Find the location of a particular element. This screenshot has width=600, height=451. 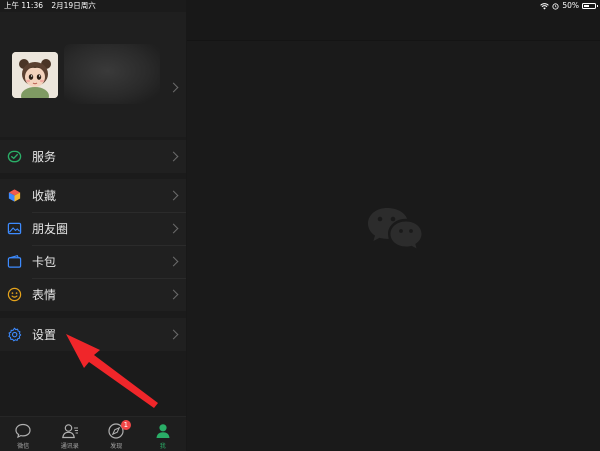

cartoon-girl-avatar-icon is located at coordinates (35, 75).